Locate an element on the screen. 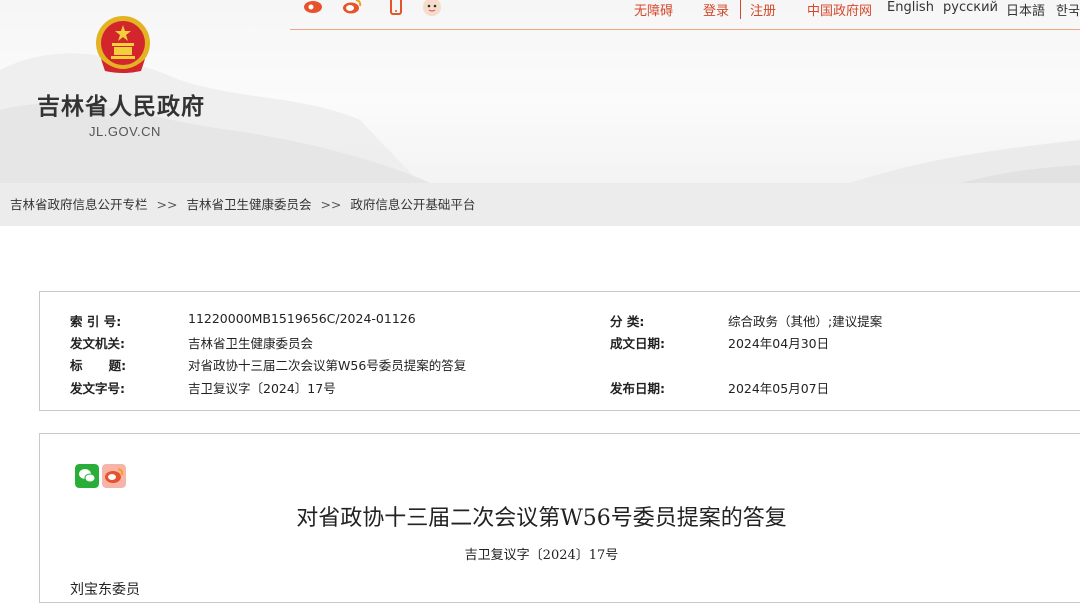 Image resolution: width=1080 pixels, height=603 pixels. category-value: 综合政务（其他）;建议提案 is located at coordinates (805, 321).